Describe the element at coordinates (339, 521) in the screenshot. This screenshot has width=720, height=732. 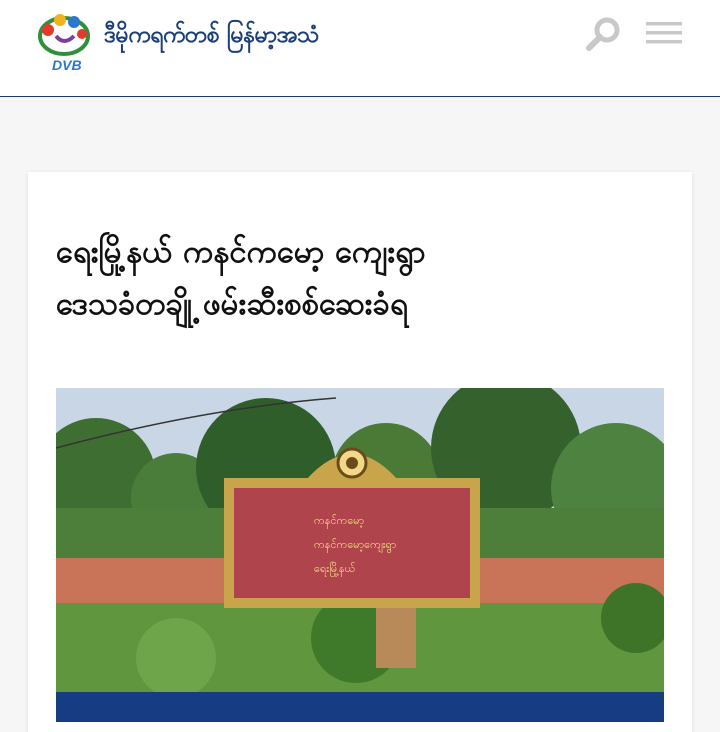
I see `sign-line-1: ကနင်ကမော့` at that location.